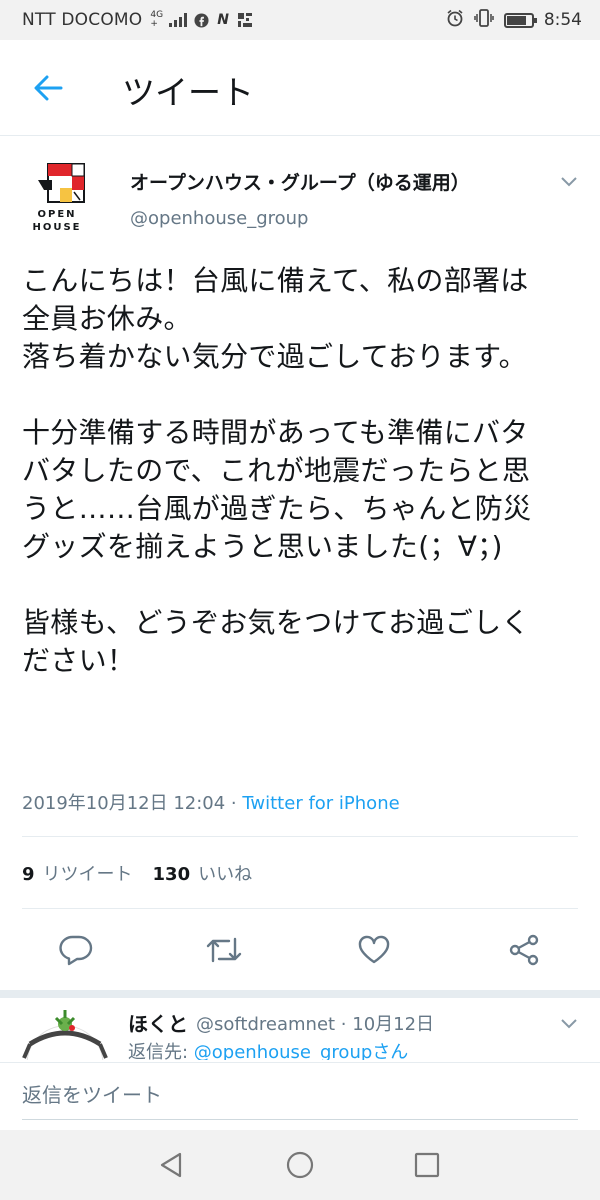 This screenshot has width=600, height=1200. Describe the element at coordinates (374, 950) in the screenshot. I see `heart-icon` at that location.